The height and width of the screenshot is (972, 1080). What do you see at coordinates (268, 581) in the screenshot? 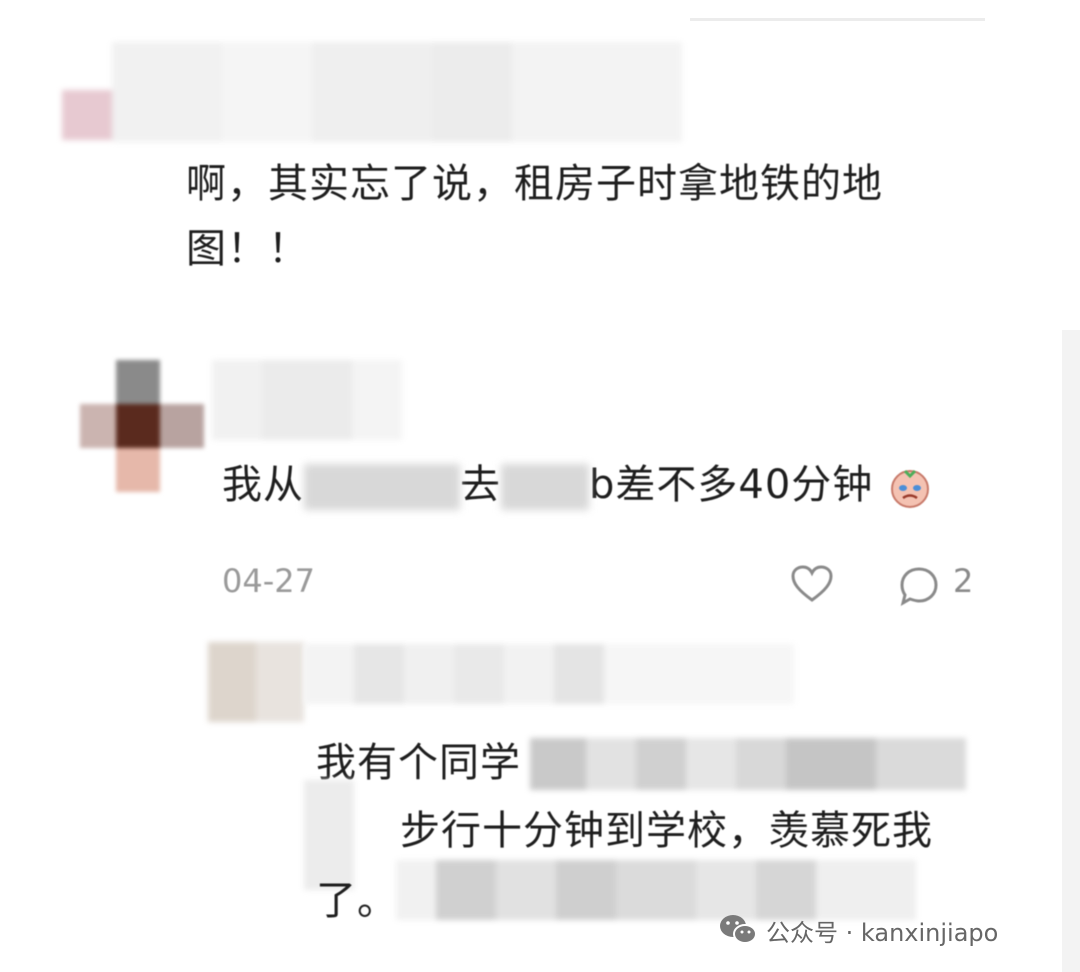
I see `comment-date: 04-27` at bounding box center [268, 581].